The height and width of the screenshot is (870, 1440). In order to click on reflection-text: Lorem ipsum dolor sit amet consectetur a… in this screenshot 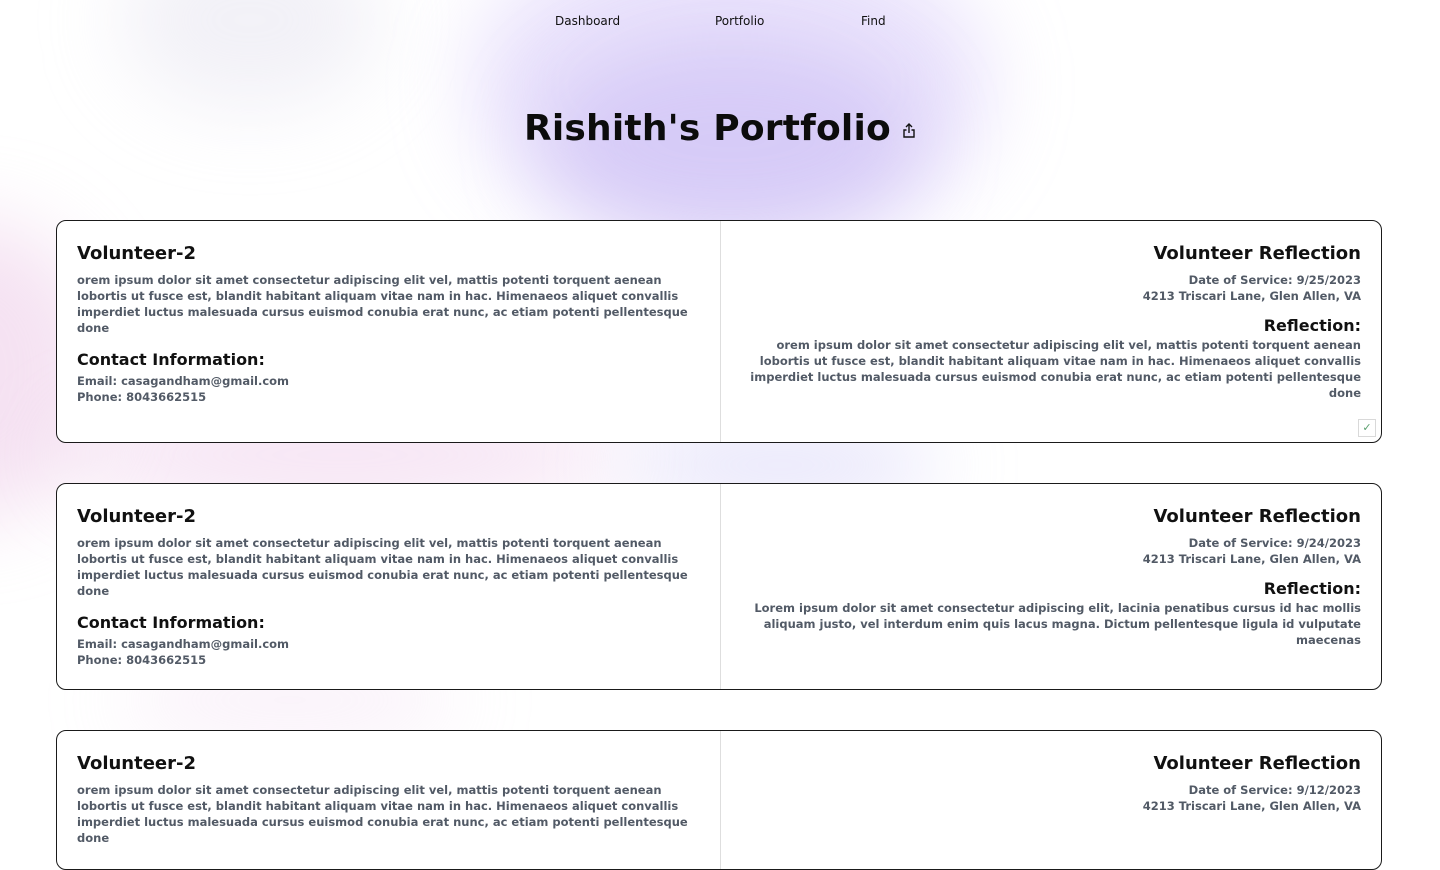, I will do `click(1051, 624)`.